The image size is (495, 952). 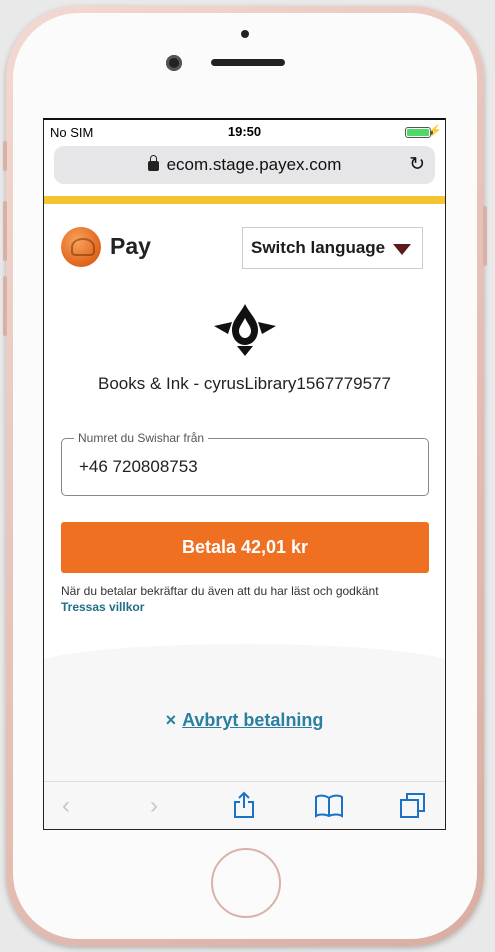 What do you see at coordinates (244, 467) in the screenshot?
I see `phone-number-input` at bounding box center [244, 467].